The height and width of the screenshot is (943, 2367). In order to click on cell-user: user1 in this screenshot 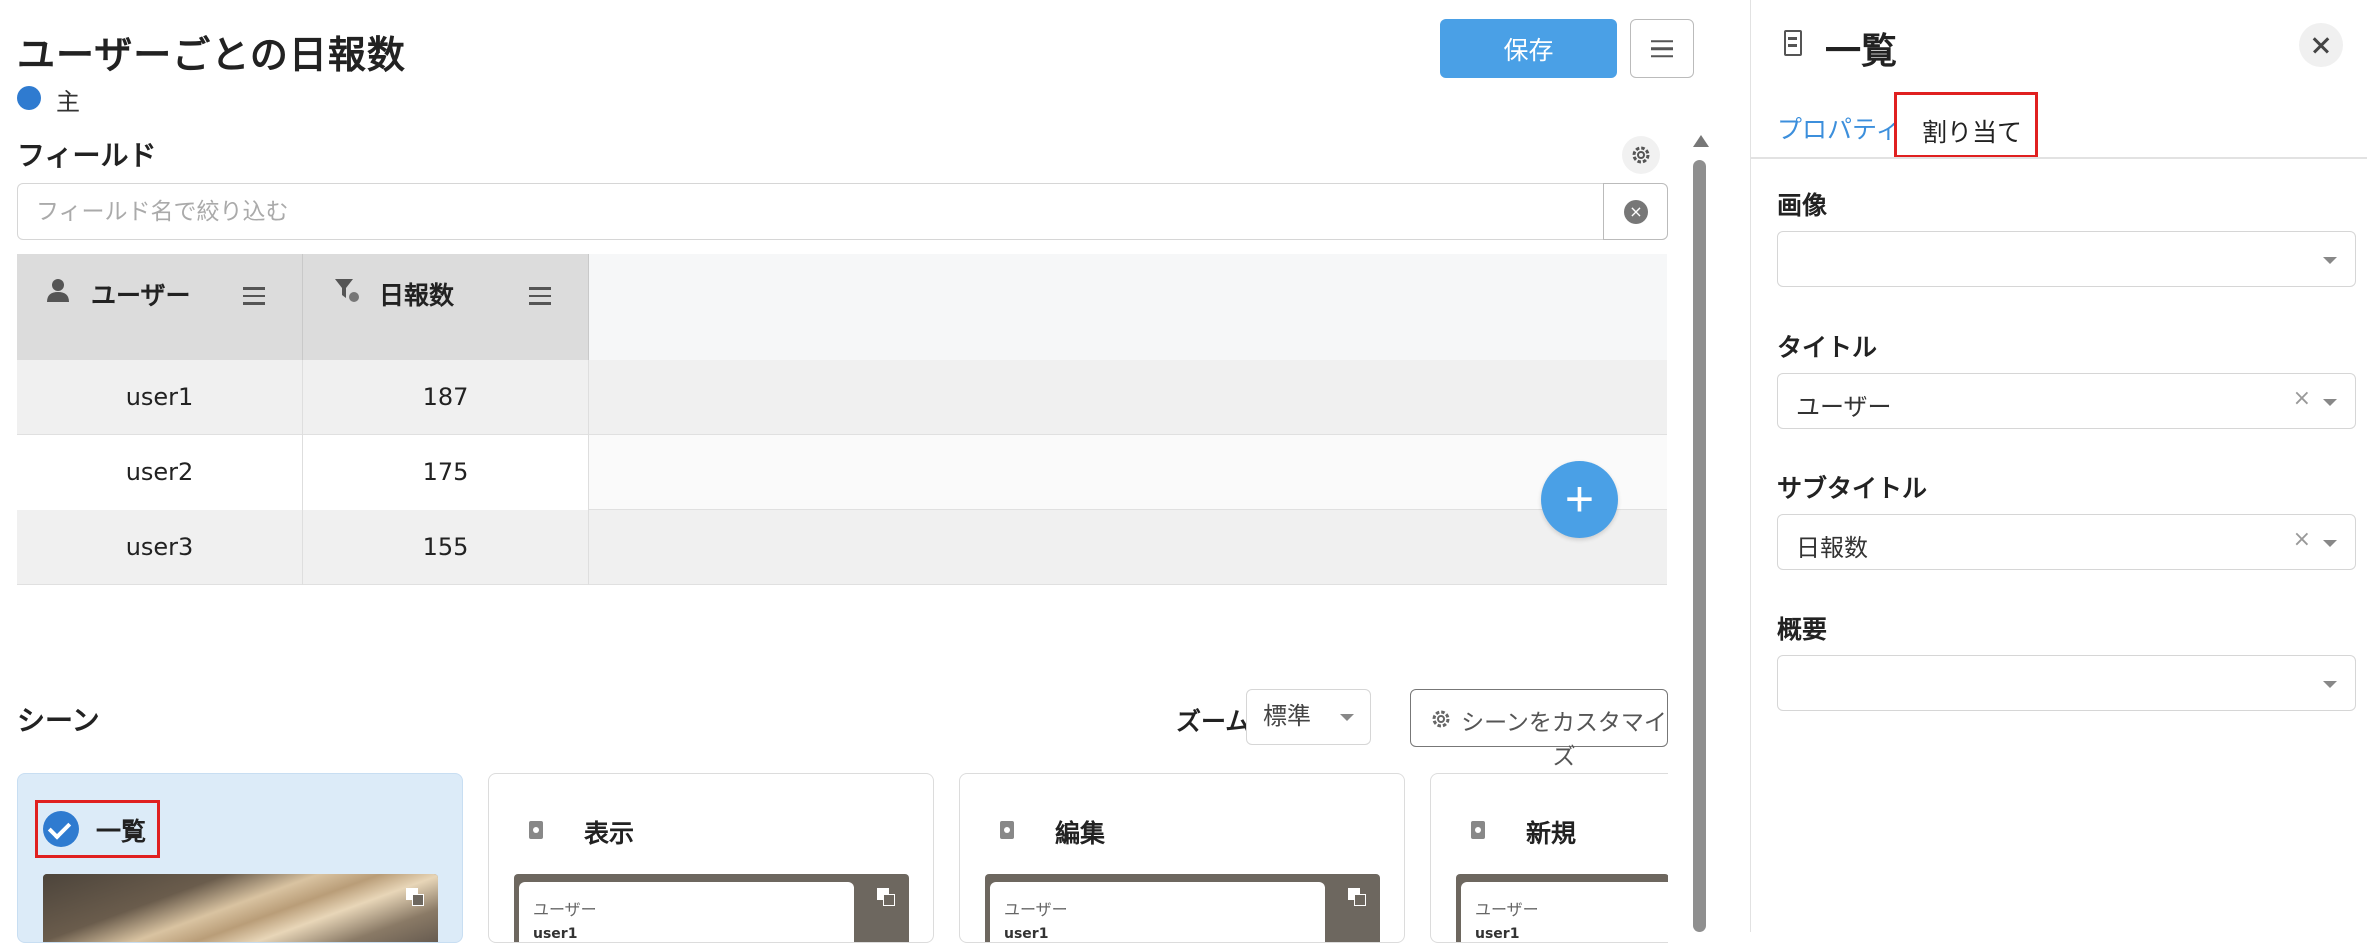, I will do `click(160, 397)`.